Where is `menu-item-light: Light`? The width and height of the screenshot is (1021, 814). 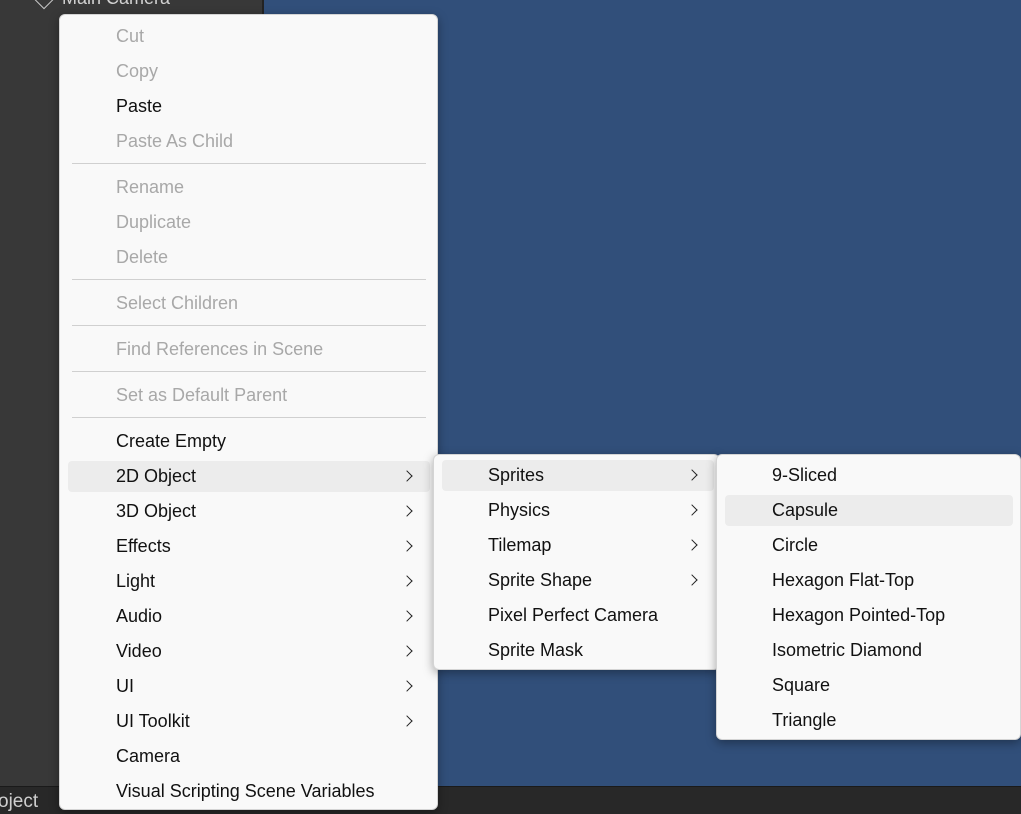
menu-item-light: Light is located at coordinates (249, 581).